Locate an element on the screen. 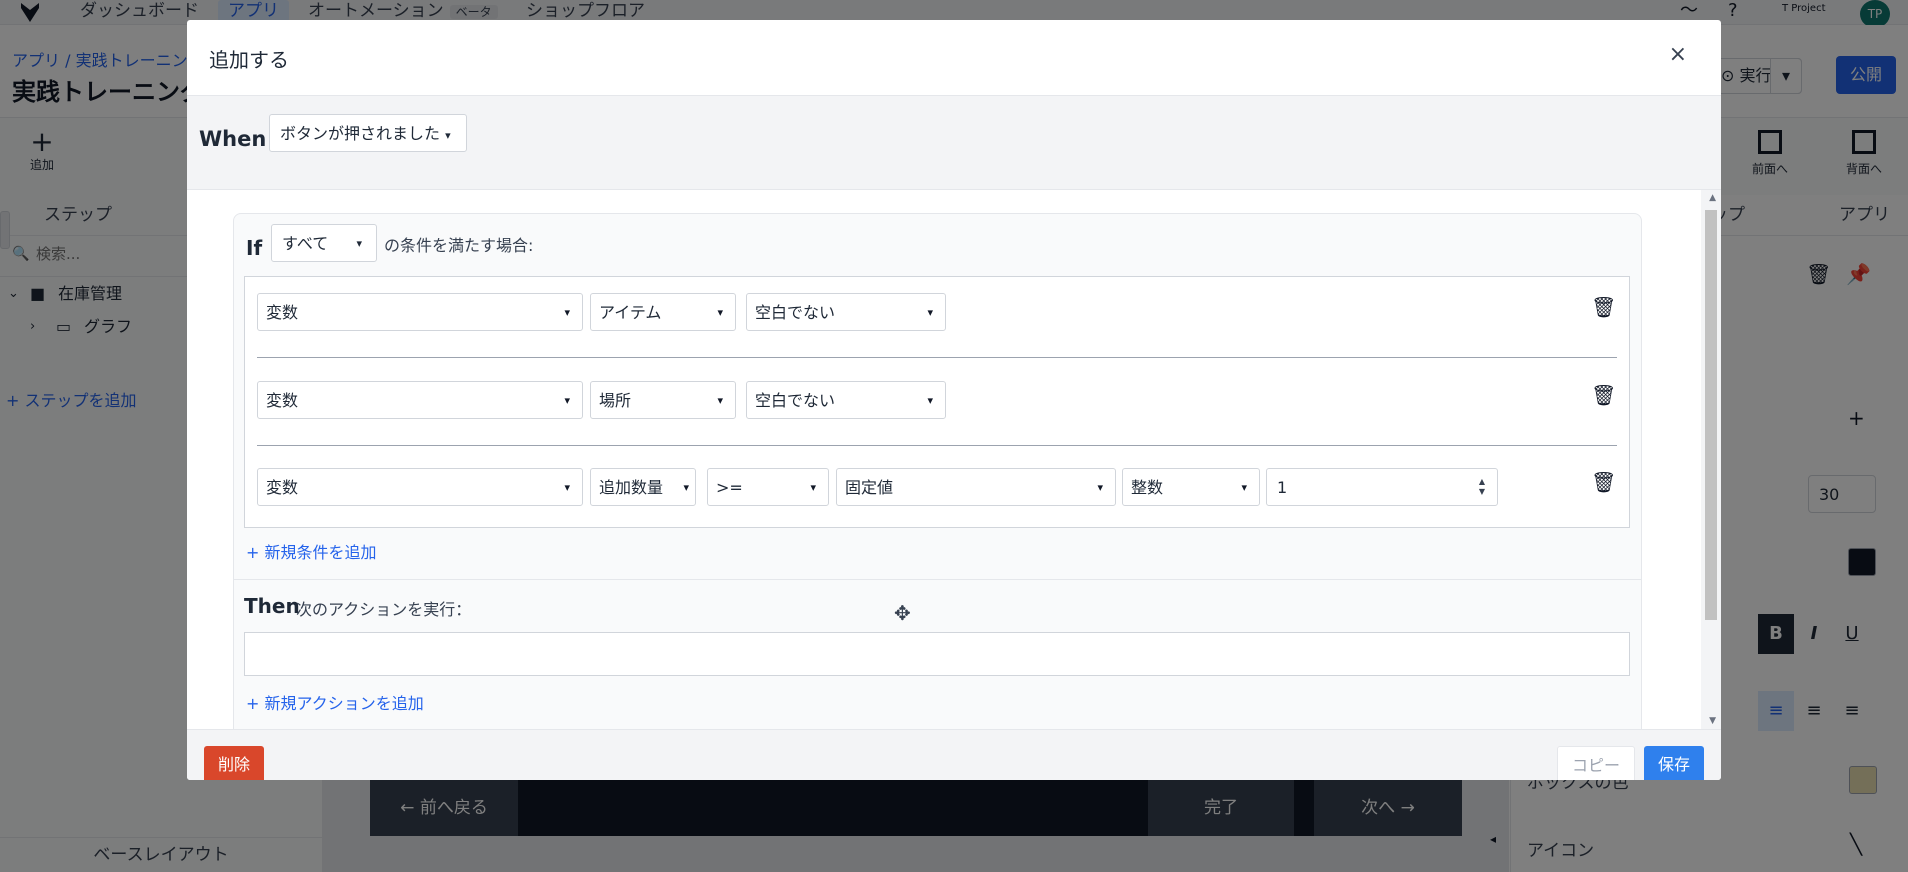  condition-field-value: 追加数量 is located at coordinates (631, 487).